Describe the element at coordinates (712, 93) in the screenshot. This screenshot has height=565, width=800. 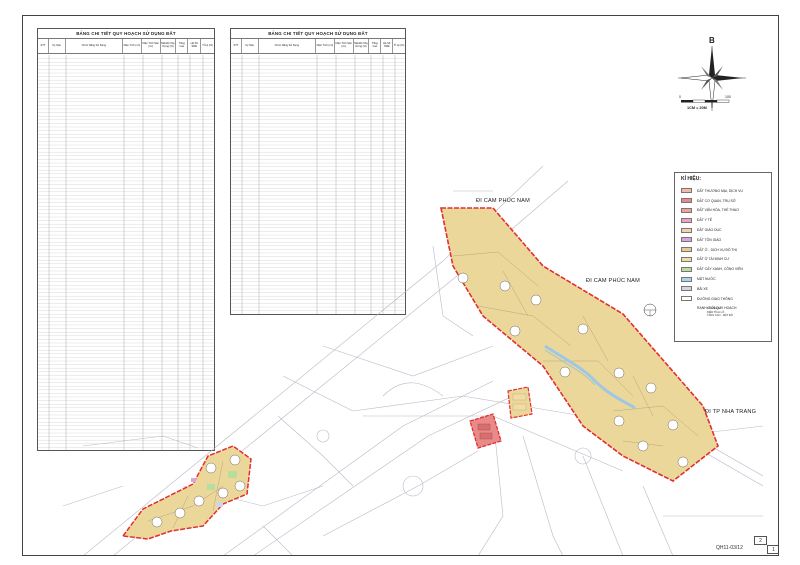
I see `compass-point-south` at that location.